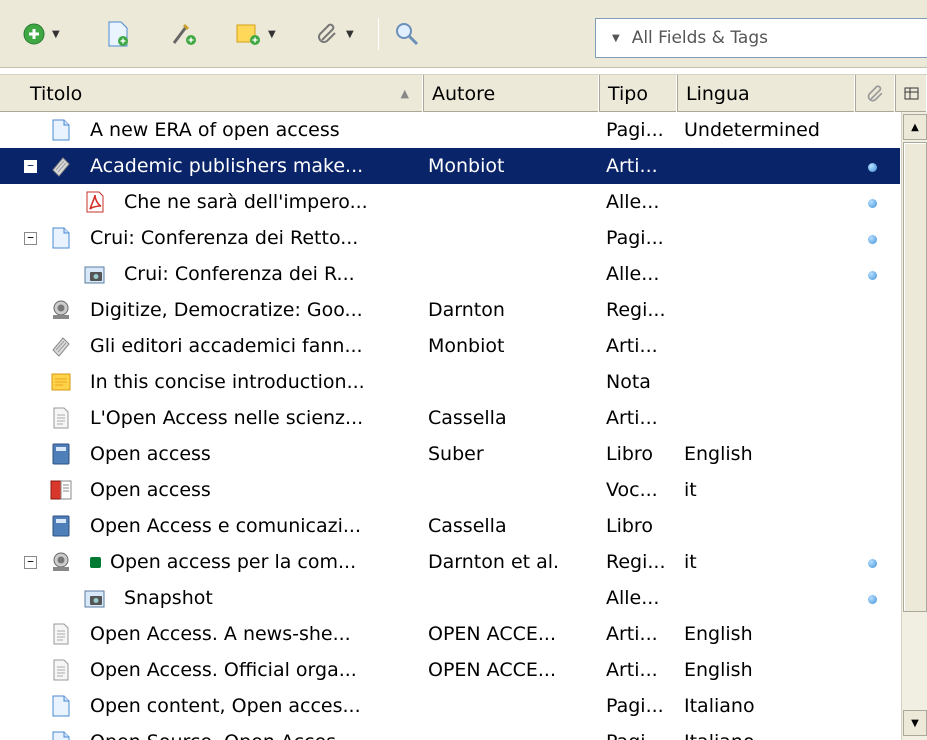  What do you see at coordinates (95, 274) in the screenshot?
I see `snapshot-icon` at bounding box center [95, 274].